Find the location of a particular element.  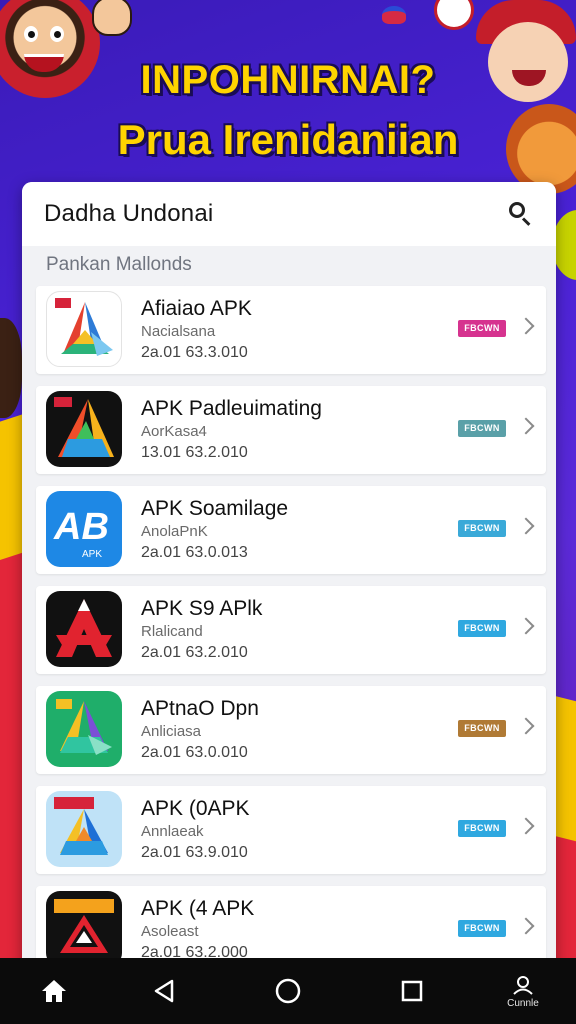

app-name: APK Soamilage is located at coordinates (215, 508).